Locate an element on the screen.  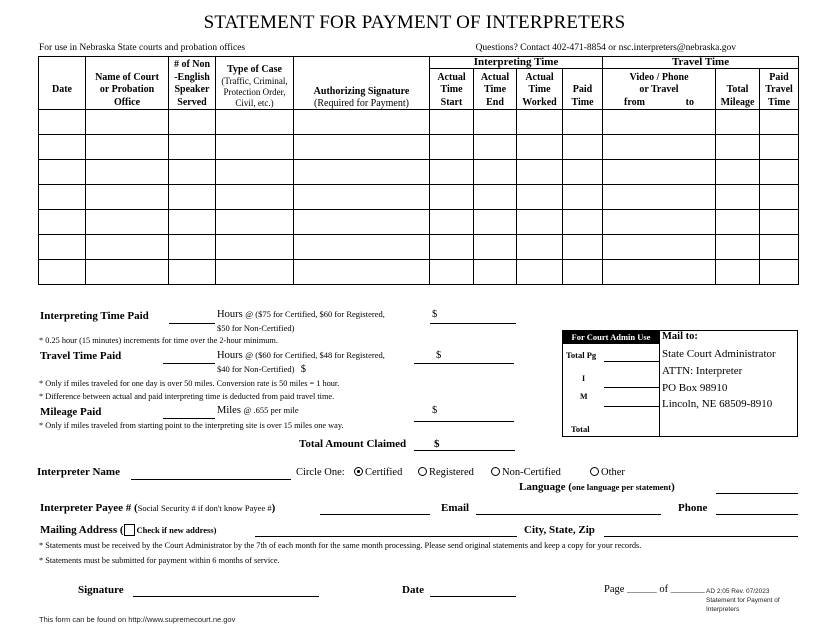
mileage-amount-field is located at coordinates (464, 421).